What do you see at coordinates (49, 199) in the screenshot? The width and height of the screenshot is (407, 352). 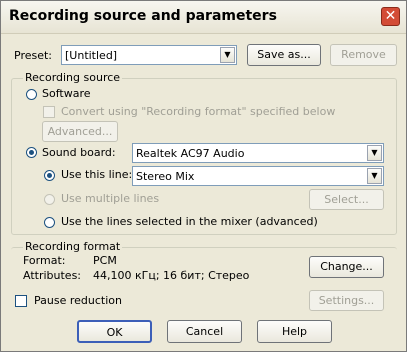 I see `use-multiple-lines-radio` at bounding box center [49, 199].